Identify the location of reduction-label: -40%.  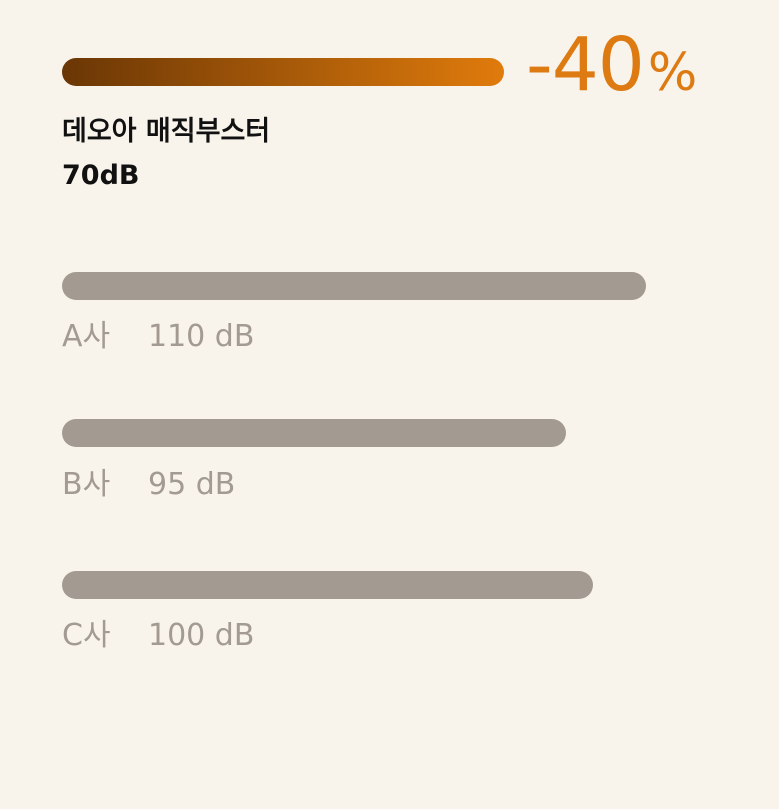
(611, 65).